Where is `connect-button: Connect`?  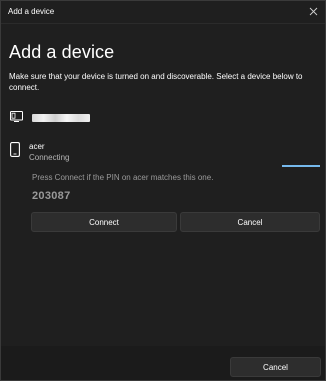 connect-button: Connect is located at coordinates (104, 222).